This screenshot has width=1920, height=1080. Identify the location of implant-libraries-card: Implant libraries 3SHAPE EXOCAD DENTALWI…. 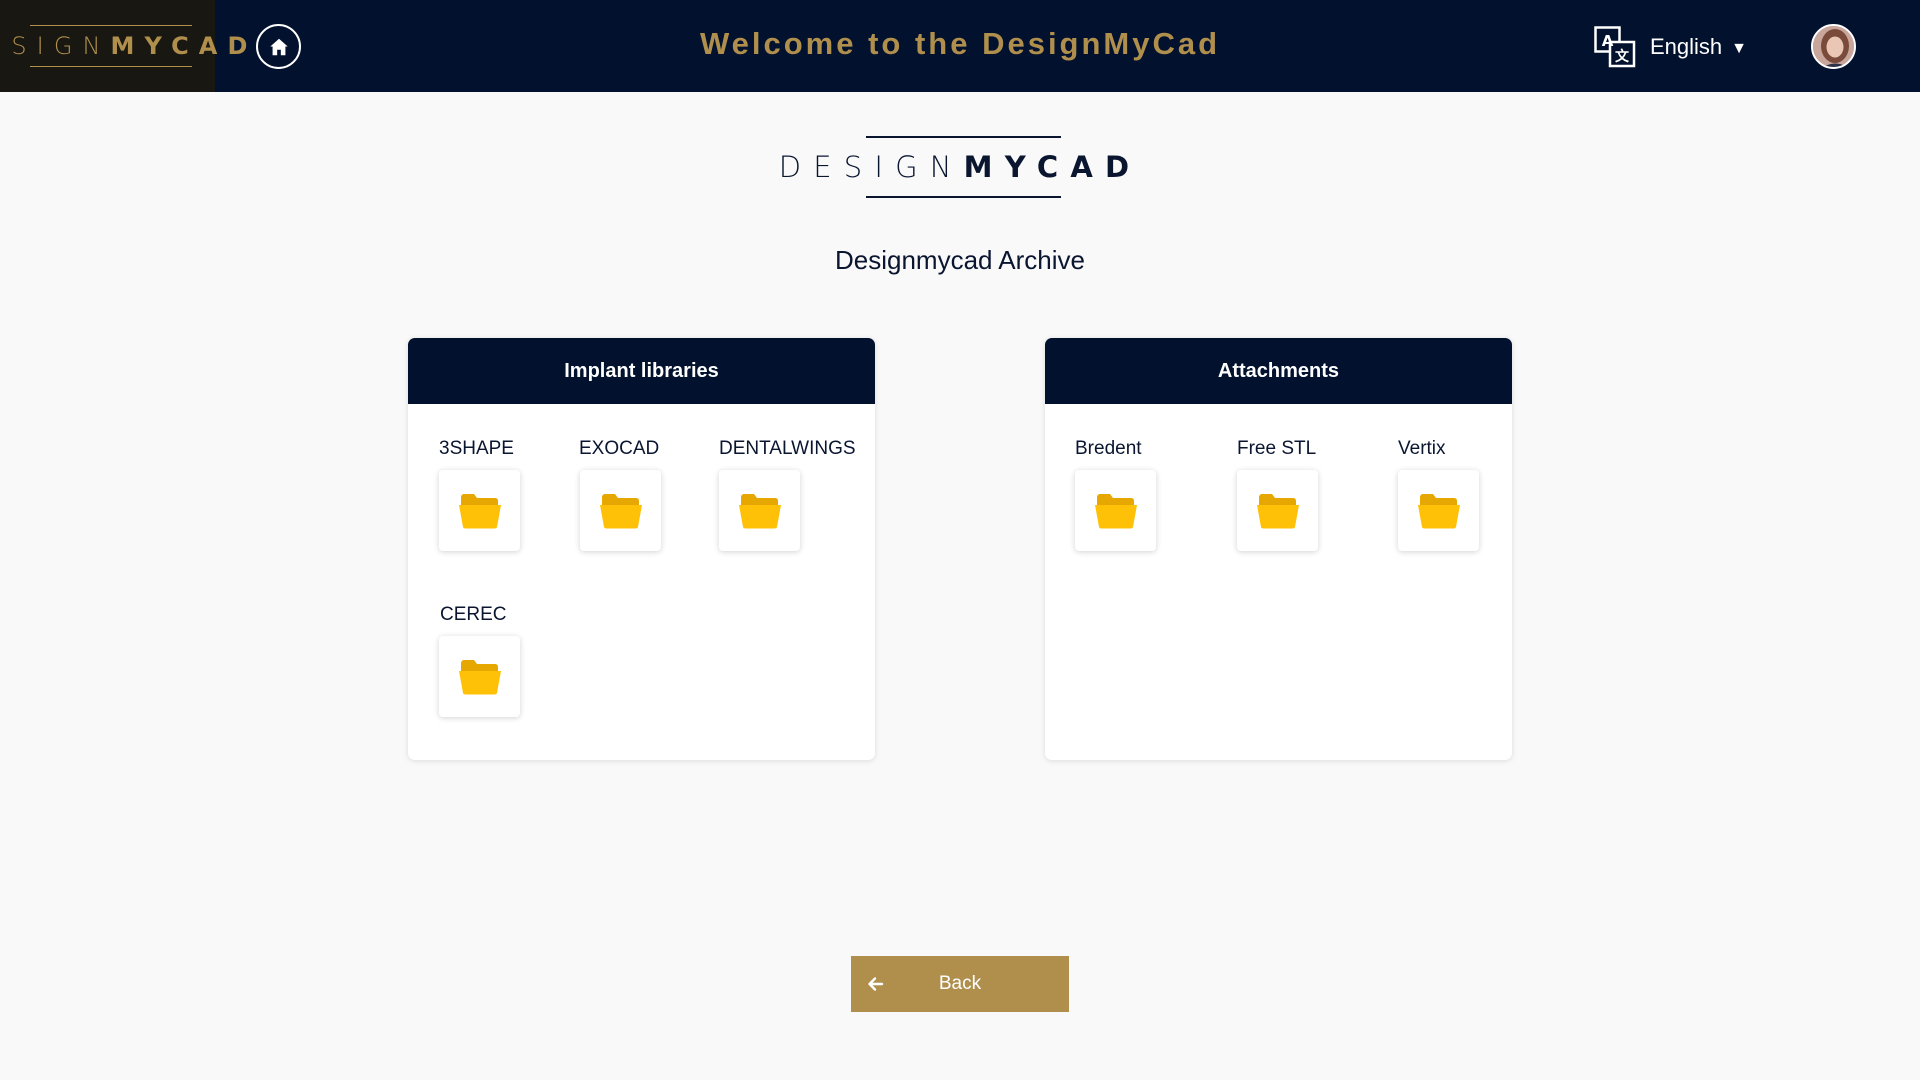
(641, 549).